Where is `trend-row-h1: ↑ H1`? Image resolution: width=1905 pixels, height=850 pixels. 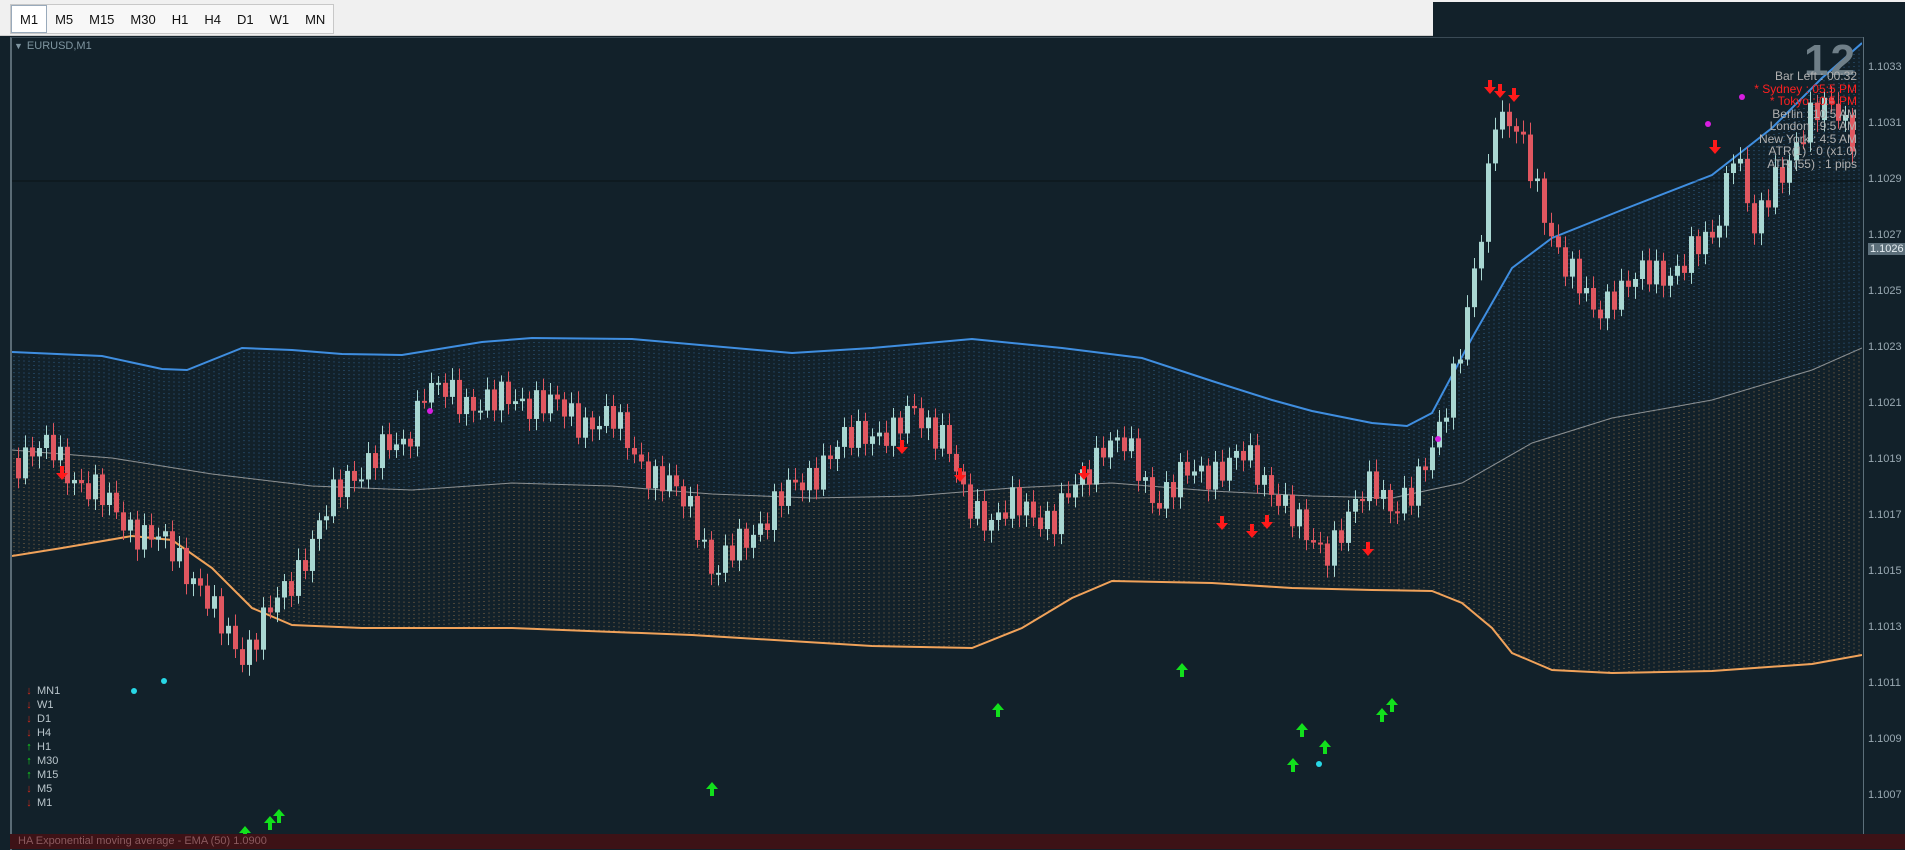
trend-row-h1: ↑ H1 is located at coordinates (42, 747).